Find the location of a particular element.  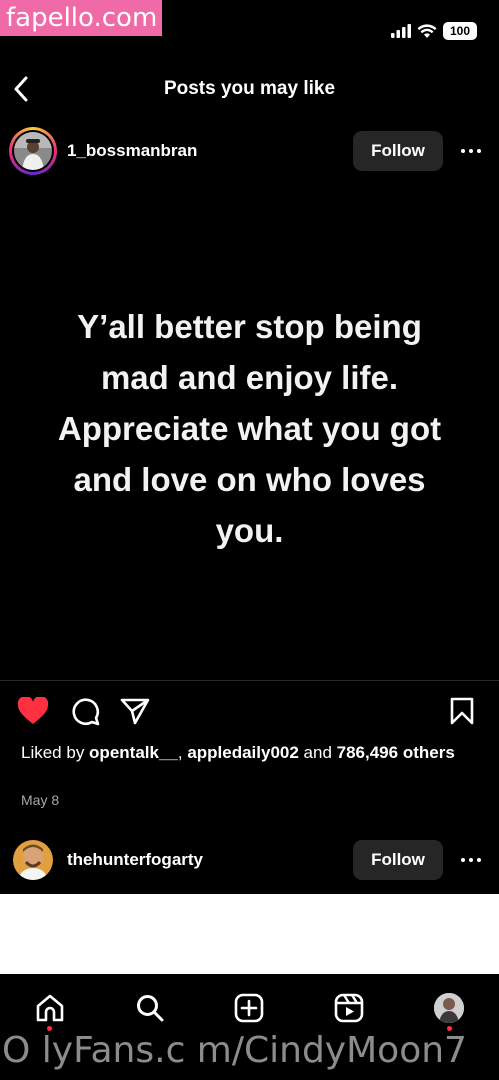

nav-profile is located at coordinates (449, 1008).